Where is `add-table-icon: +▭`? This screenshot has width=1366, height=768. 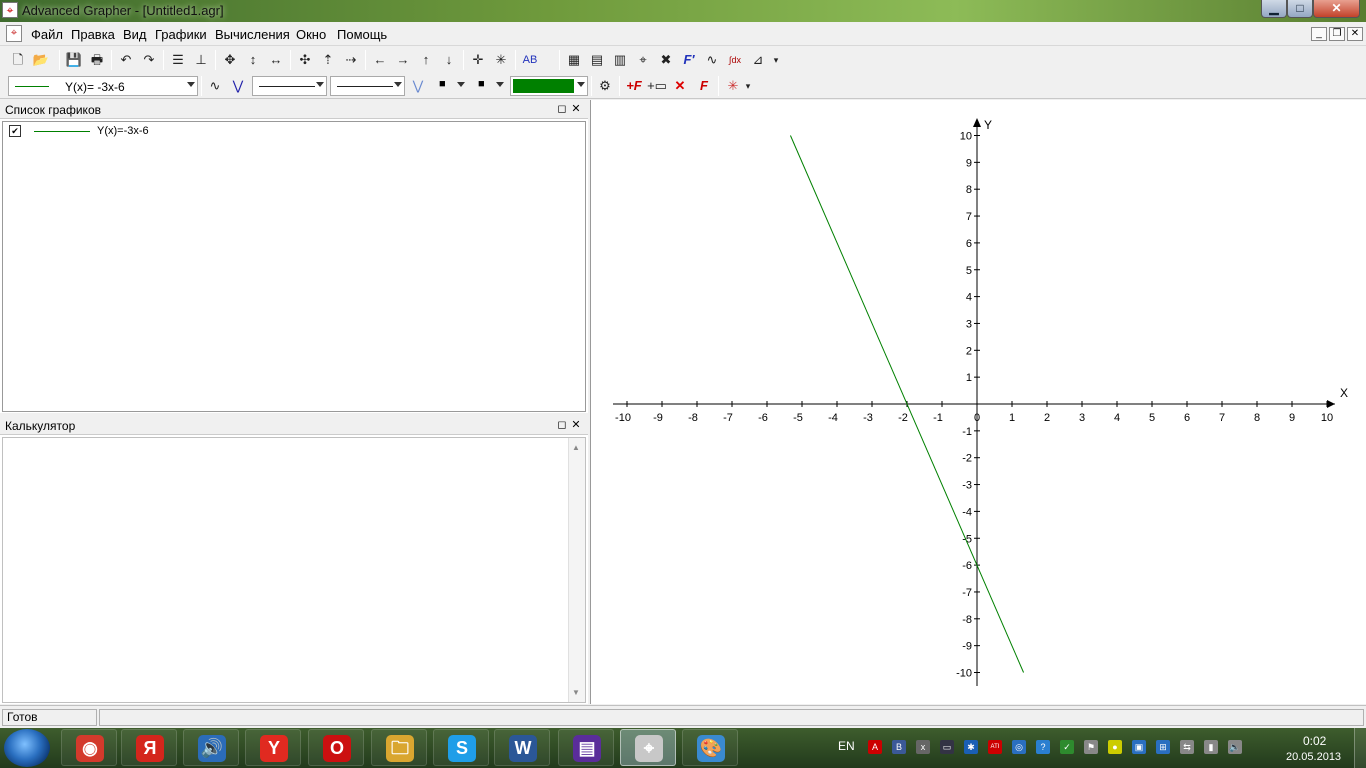 add-table-icon: +▭ is located at coordinates (657, 86).